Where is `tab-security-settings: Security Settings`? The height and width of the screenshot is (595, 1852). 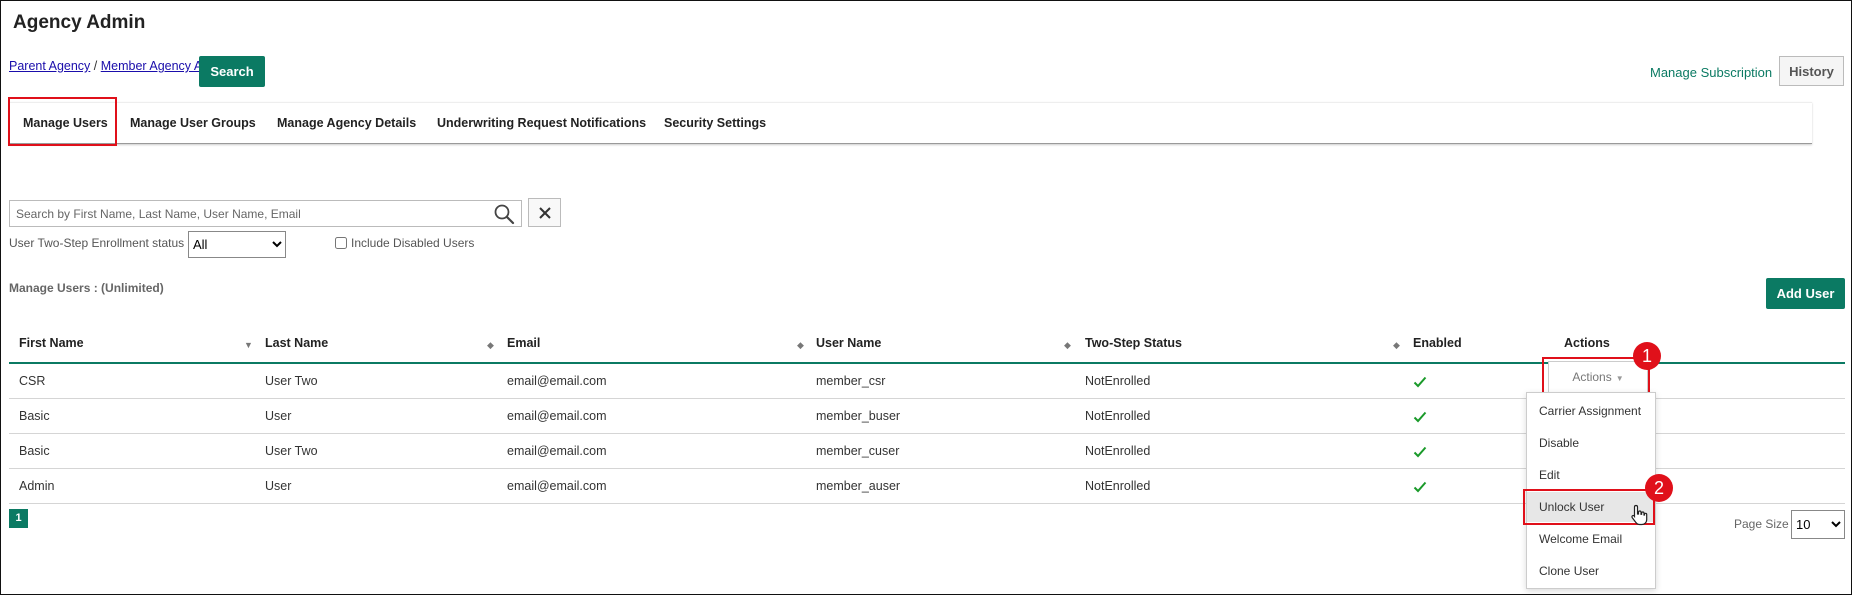
tab-security-settings: Security Settings is located at coordinates (715, 123).